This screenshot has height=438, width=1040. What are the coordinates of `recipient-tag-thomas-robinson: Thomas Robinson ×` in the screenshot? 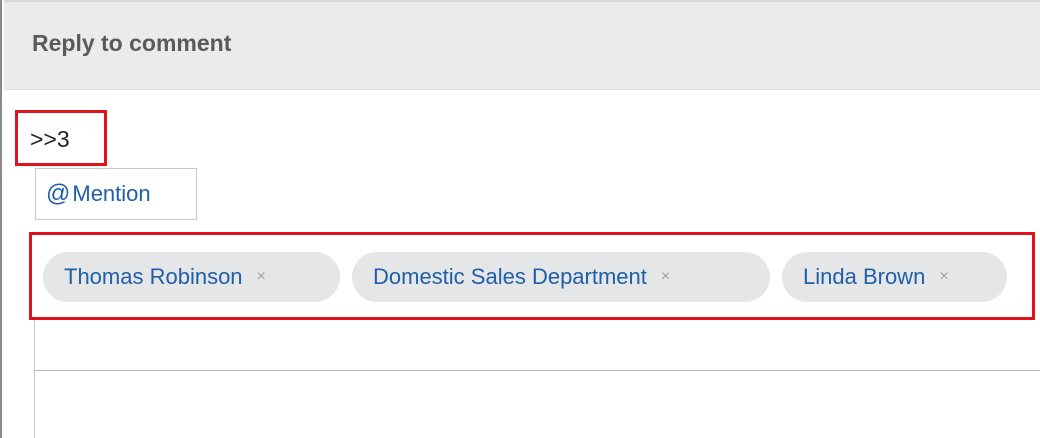 It's located at (191, 277).